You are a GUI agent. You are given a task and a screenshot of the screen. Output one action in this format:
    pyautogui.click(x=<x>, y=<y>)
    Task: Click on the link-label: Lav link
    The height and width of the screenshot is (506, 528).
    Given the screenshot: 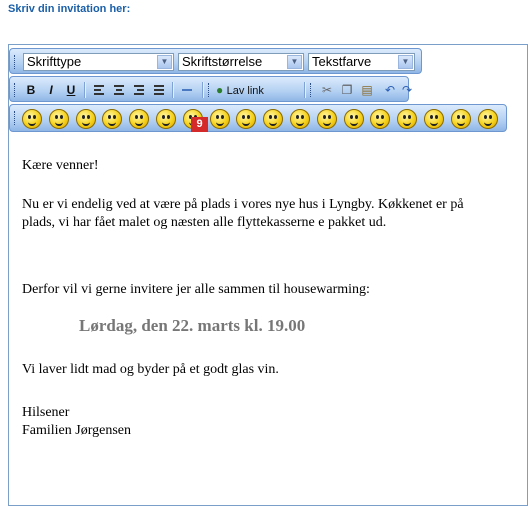 What is the action you would take?
    pyautogui.click(x=245, y=91)
    